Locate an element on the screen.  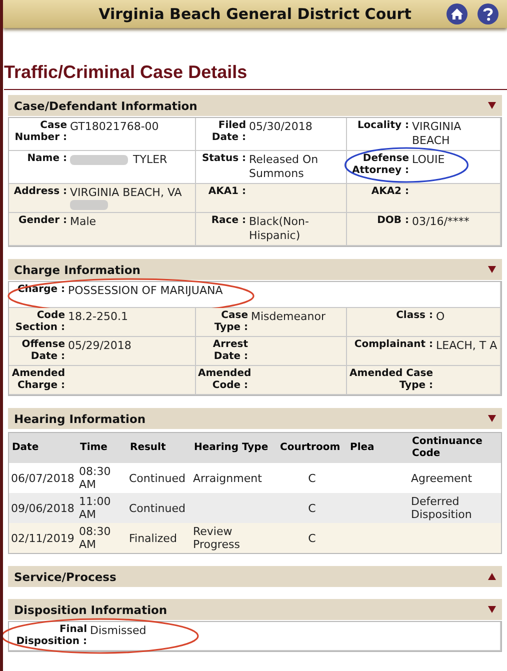
field-value: Black(Non-Hispanic) is located at coordinates (279, 229).